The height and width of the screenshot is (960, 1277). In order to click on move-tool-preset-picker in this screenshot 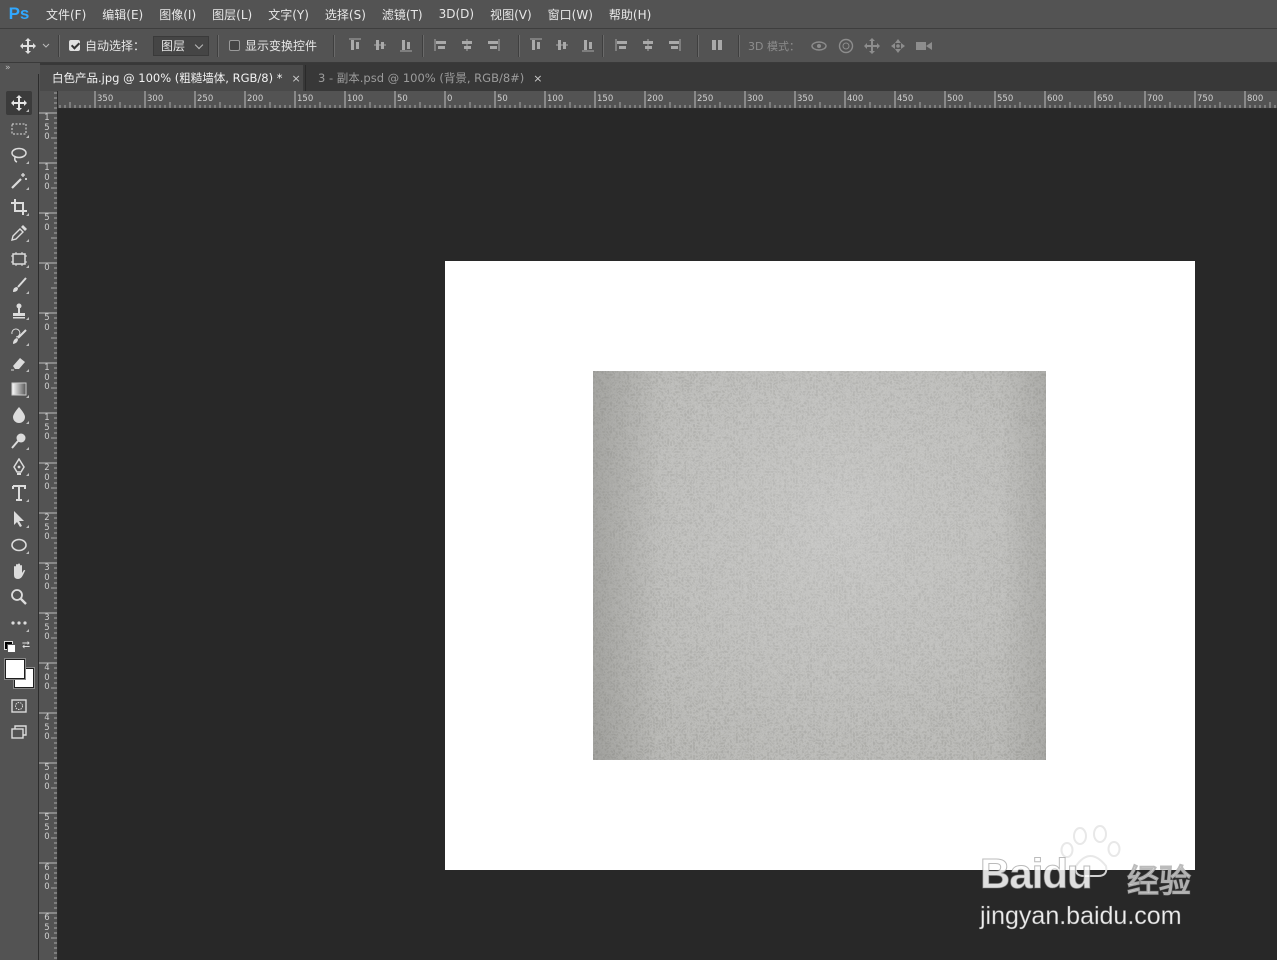, I will do `click(34, 45)`.